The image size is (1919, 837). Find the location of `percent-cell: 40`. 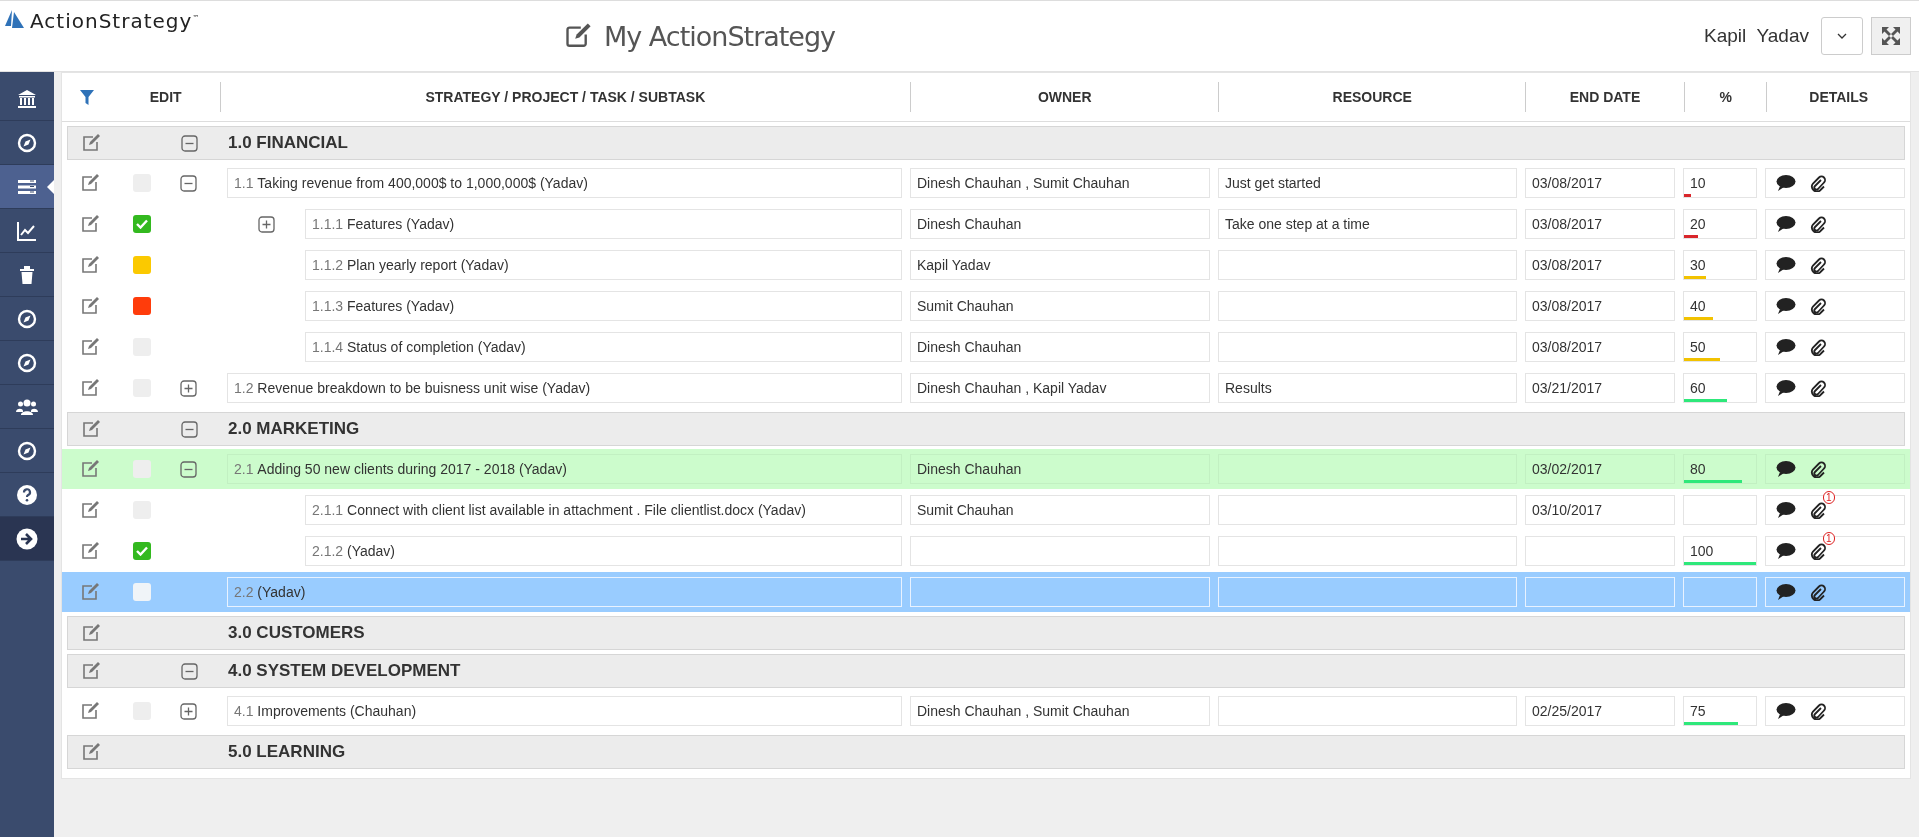

percent-cell: 40 is located at coordinates (1720, 306).